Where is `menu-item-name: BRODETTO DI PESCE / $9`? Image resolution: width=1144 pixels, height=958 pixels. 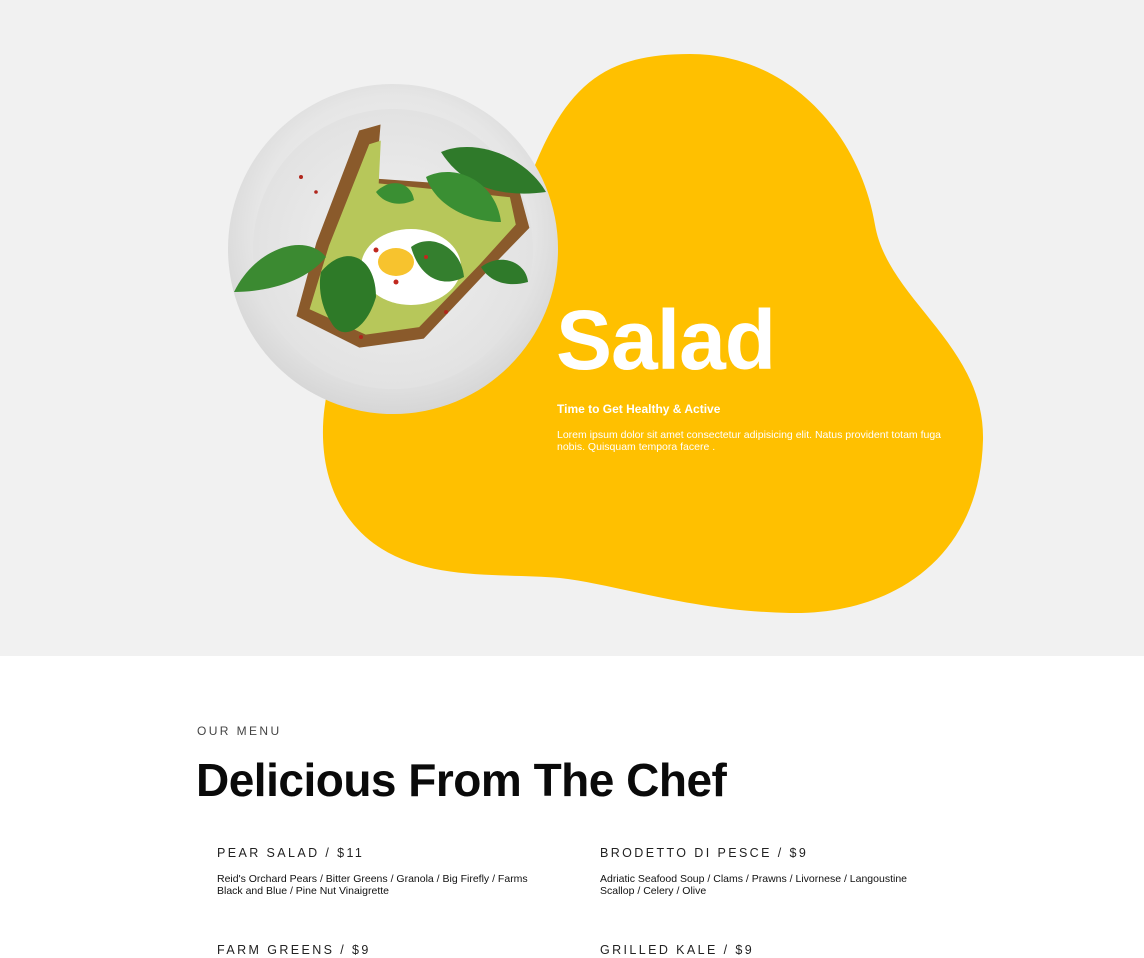 menu-item-name: BRODETTO DI PESCE / $9 is located at coordinates (704, 853).